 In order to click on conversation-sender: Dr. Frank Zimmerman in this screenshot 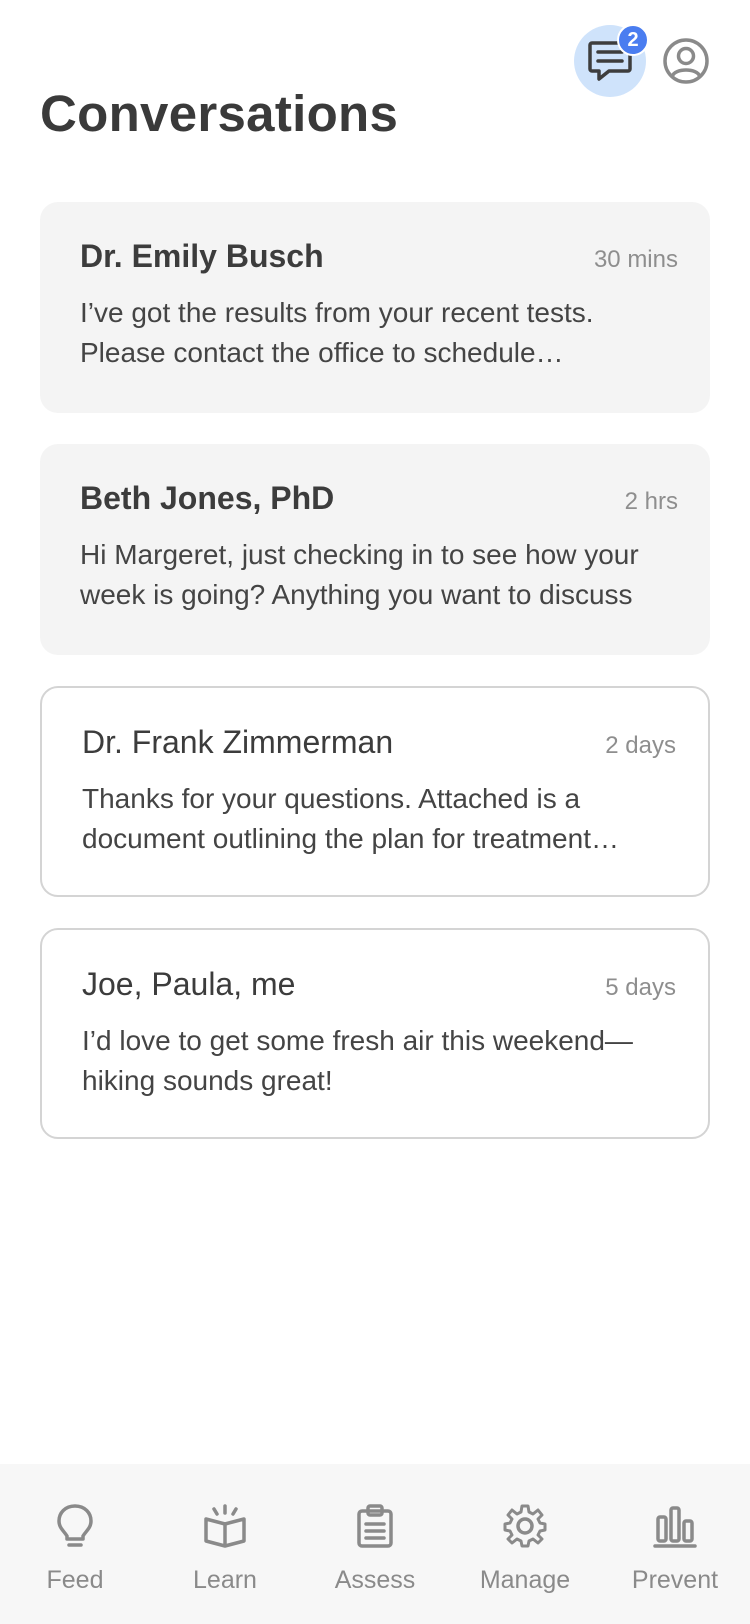, I will do `click(238, 742)`.